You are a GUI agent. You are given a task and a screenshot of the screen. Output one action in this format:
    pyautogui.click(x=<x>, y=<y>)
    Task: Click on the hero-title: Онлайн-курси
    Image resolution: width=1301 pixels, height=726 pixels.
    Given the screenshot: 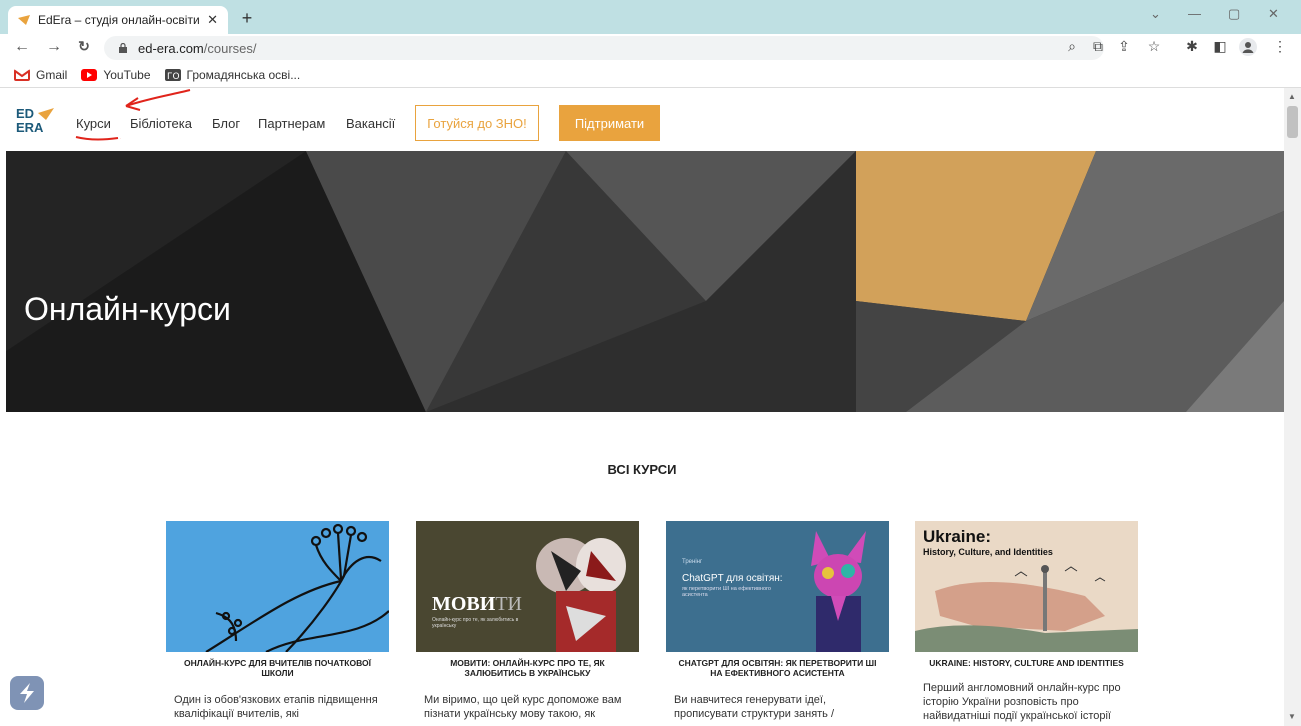 What is the action you would take?
    pyautogui.click(x=127, y=309)
    